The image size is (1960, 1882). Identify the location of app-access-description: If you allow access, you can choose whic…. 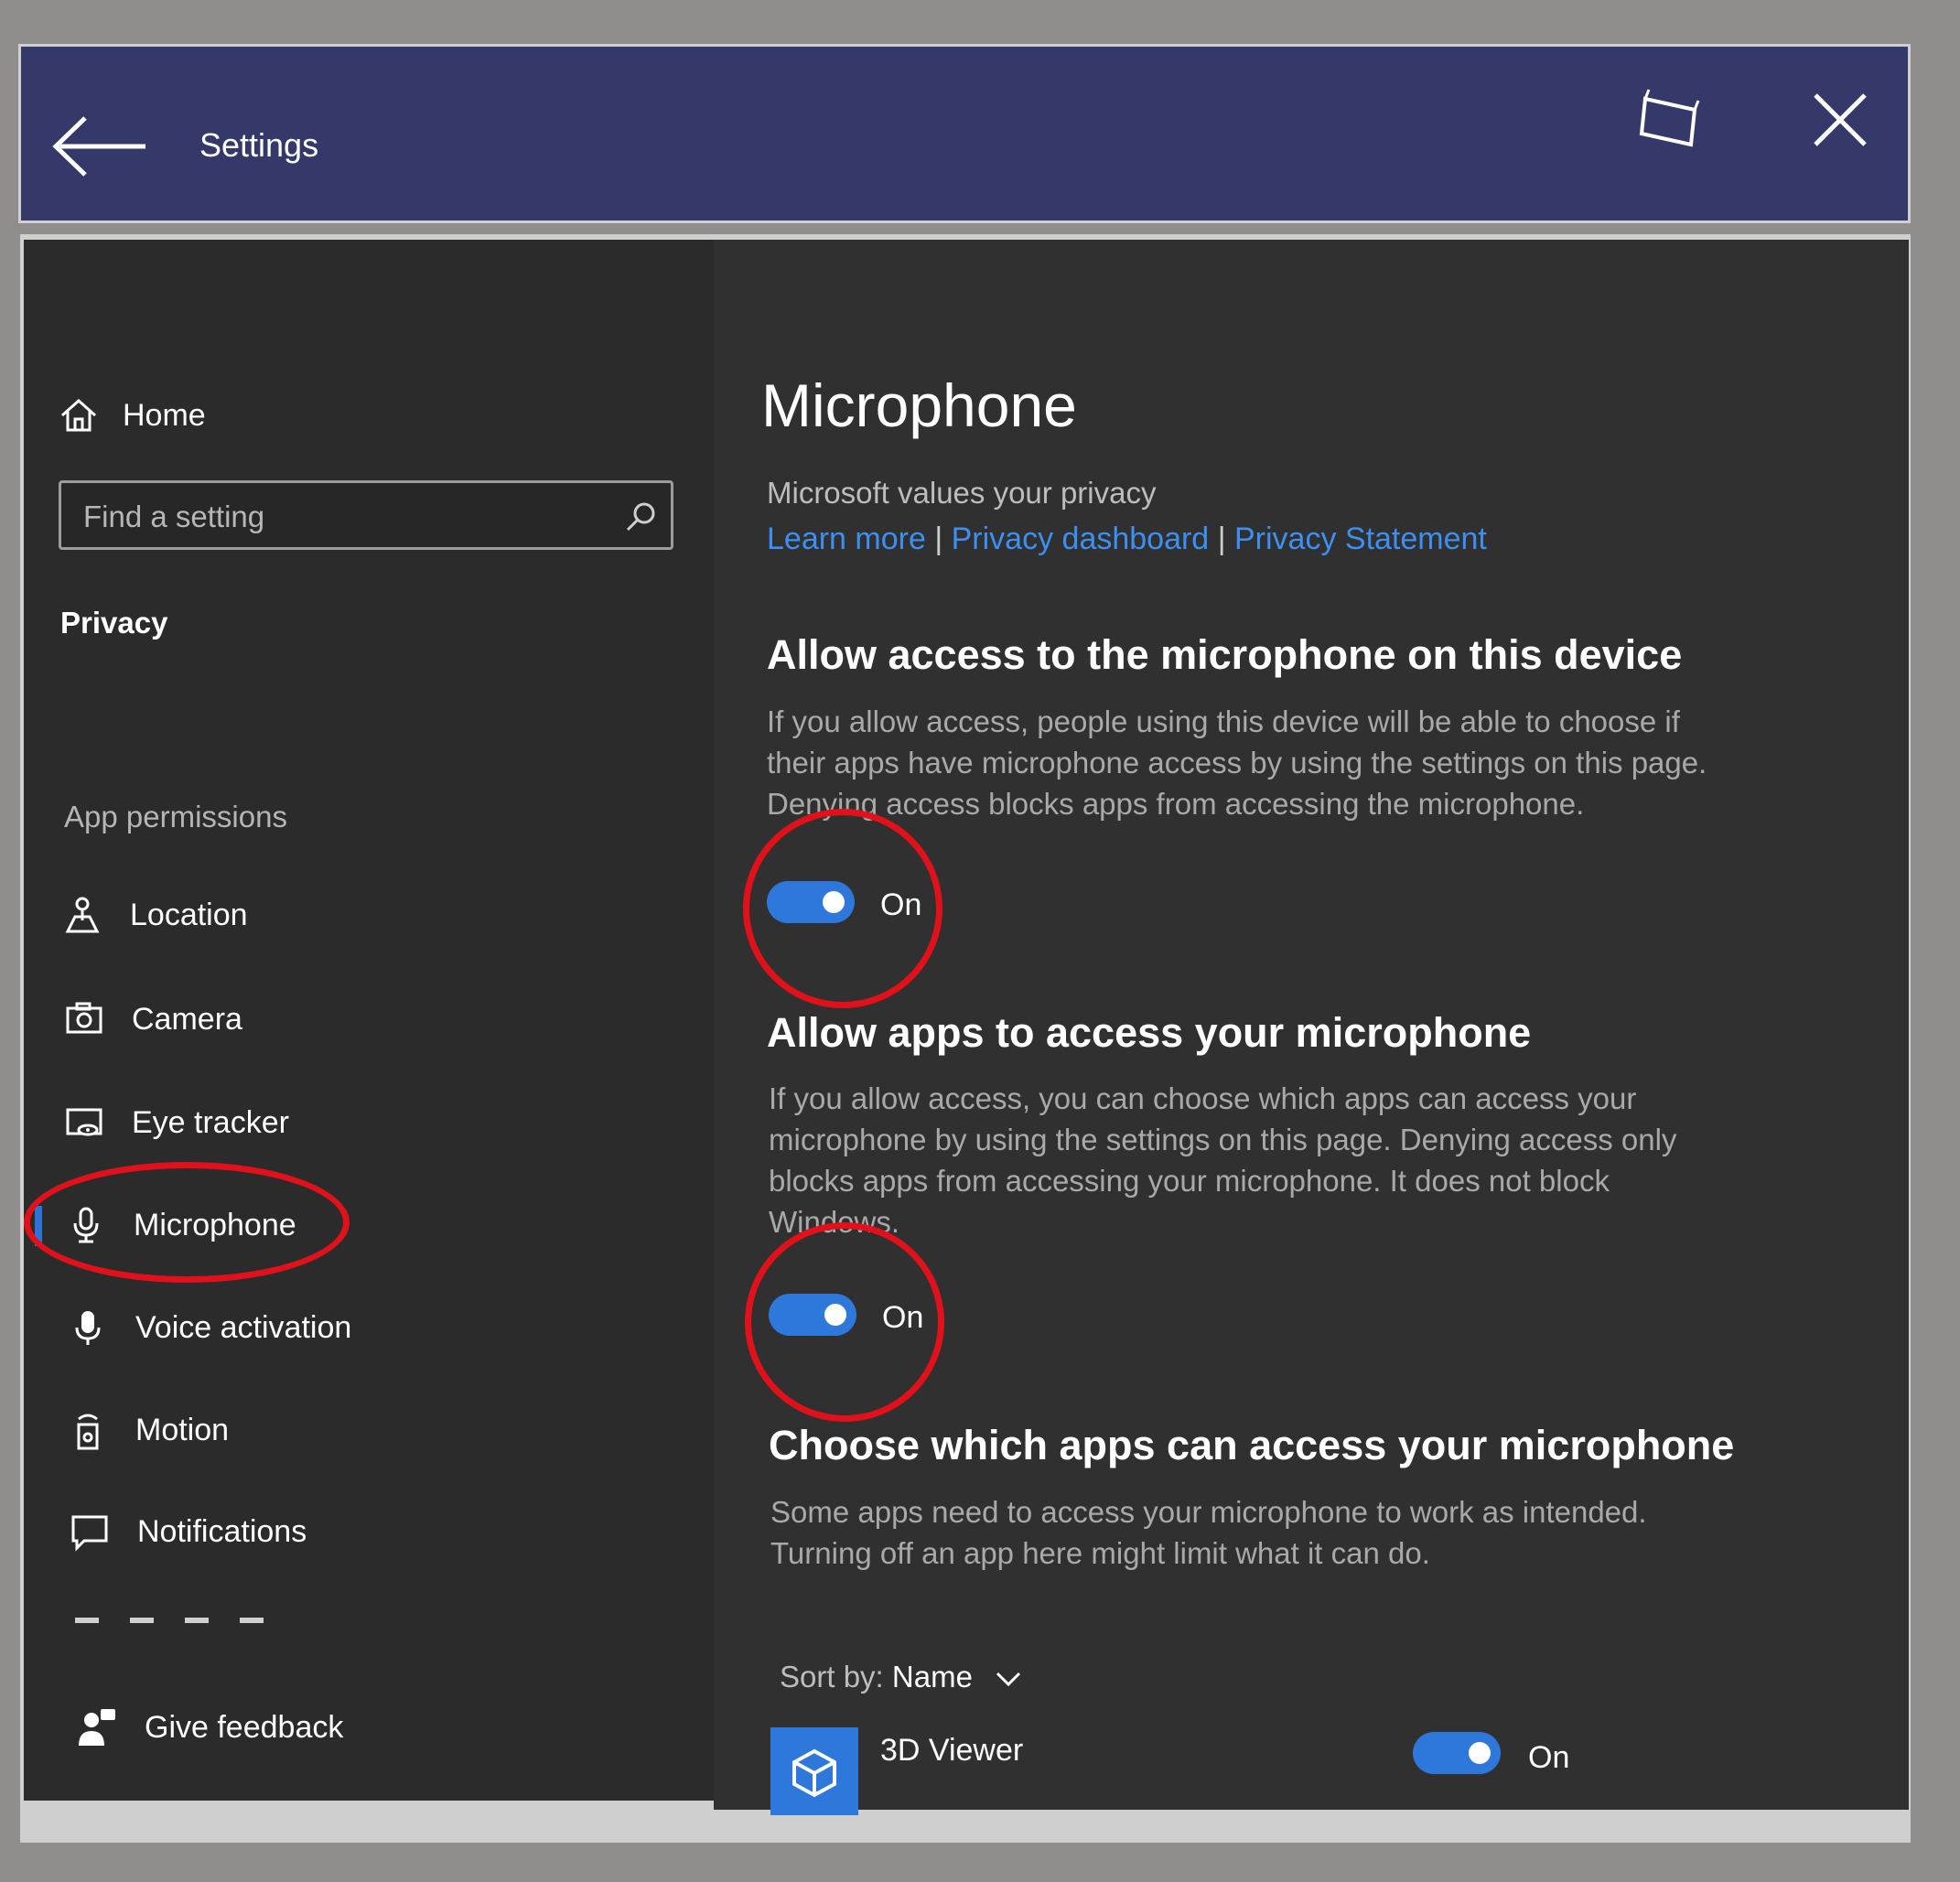
(1222, 1160).